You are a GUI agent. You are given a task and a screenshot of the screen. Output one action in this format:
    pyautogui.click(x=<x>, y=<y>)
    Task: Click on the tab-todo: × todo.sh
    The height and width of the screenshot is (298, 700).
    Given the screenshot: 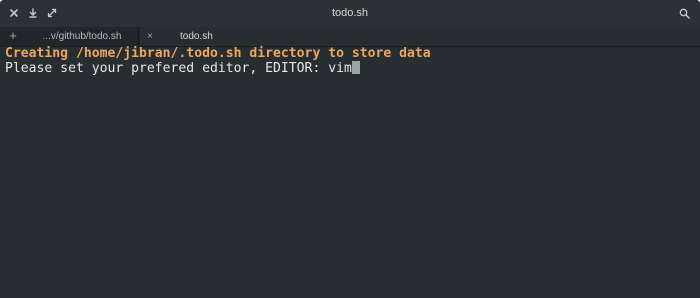 What is the action you would take?
    pyautogui.click(x=420, y=36)
    